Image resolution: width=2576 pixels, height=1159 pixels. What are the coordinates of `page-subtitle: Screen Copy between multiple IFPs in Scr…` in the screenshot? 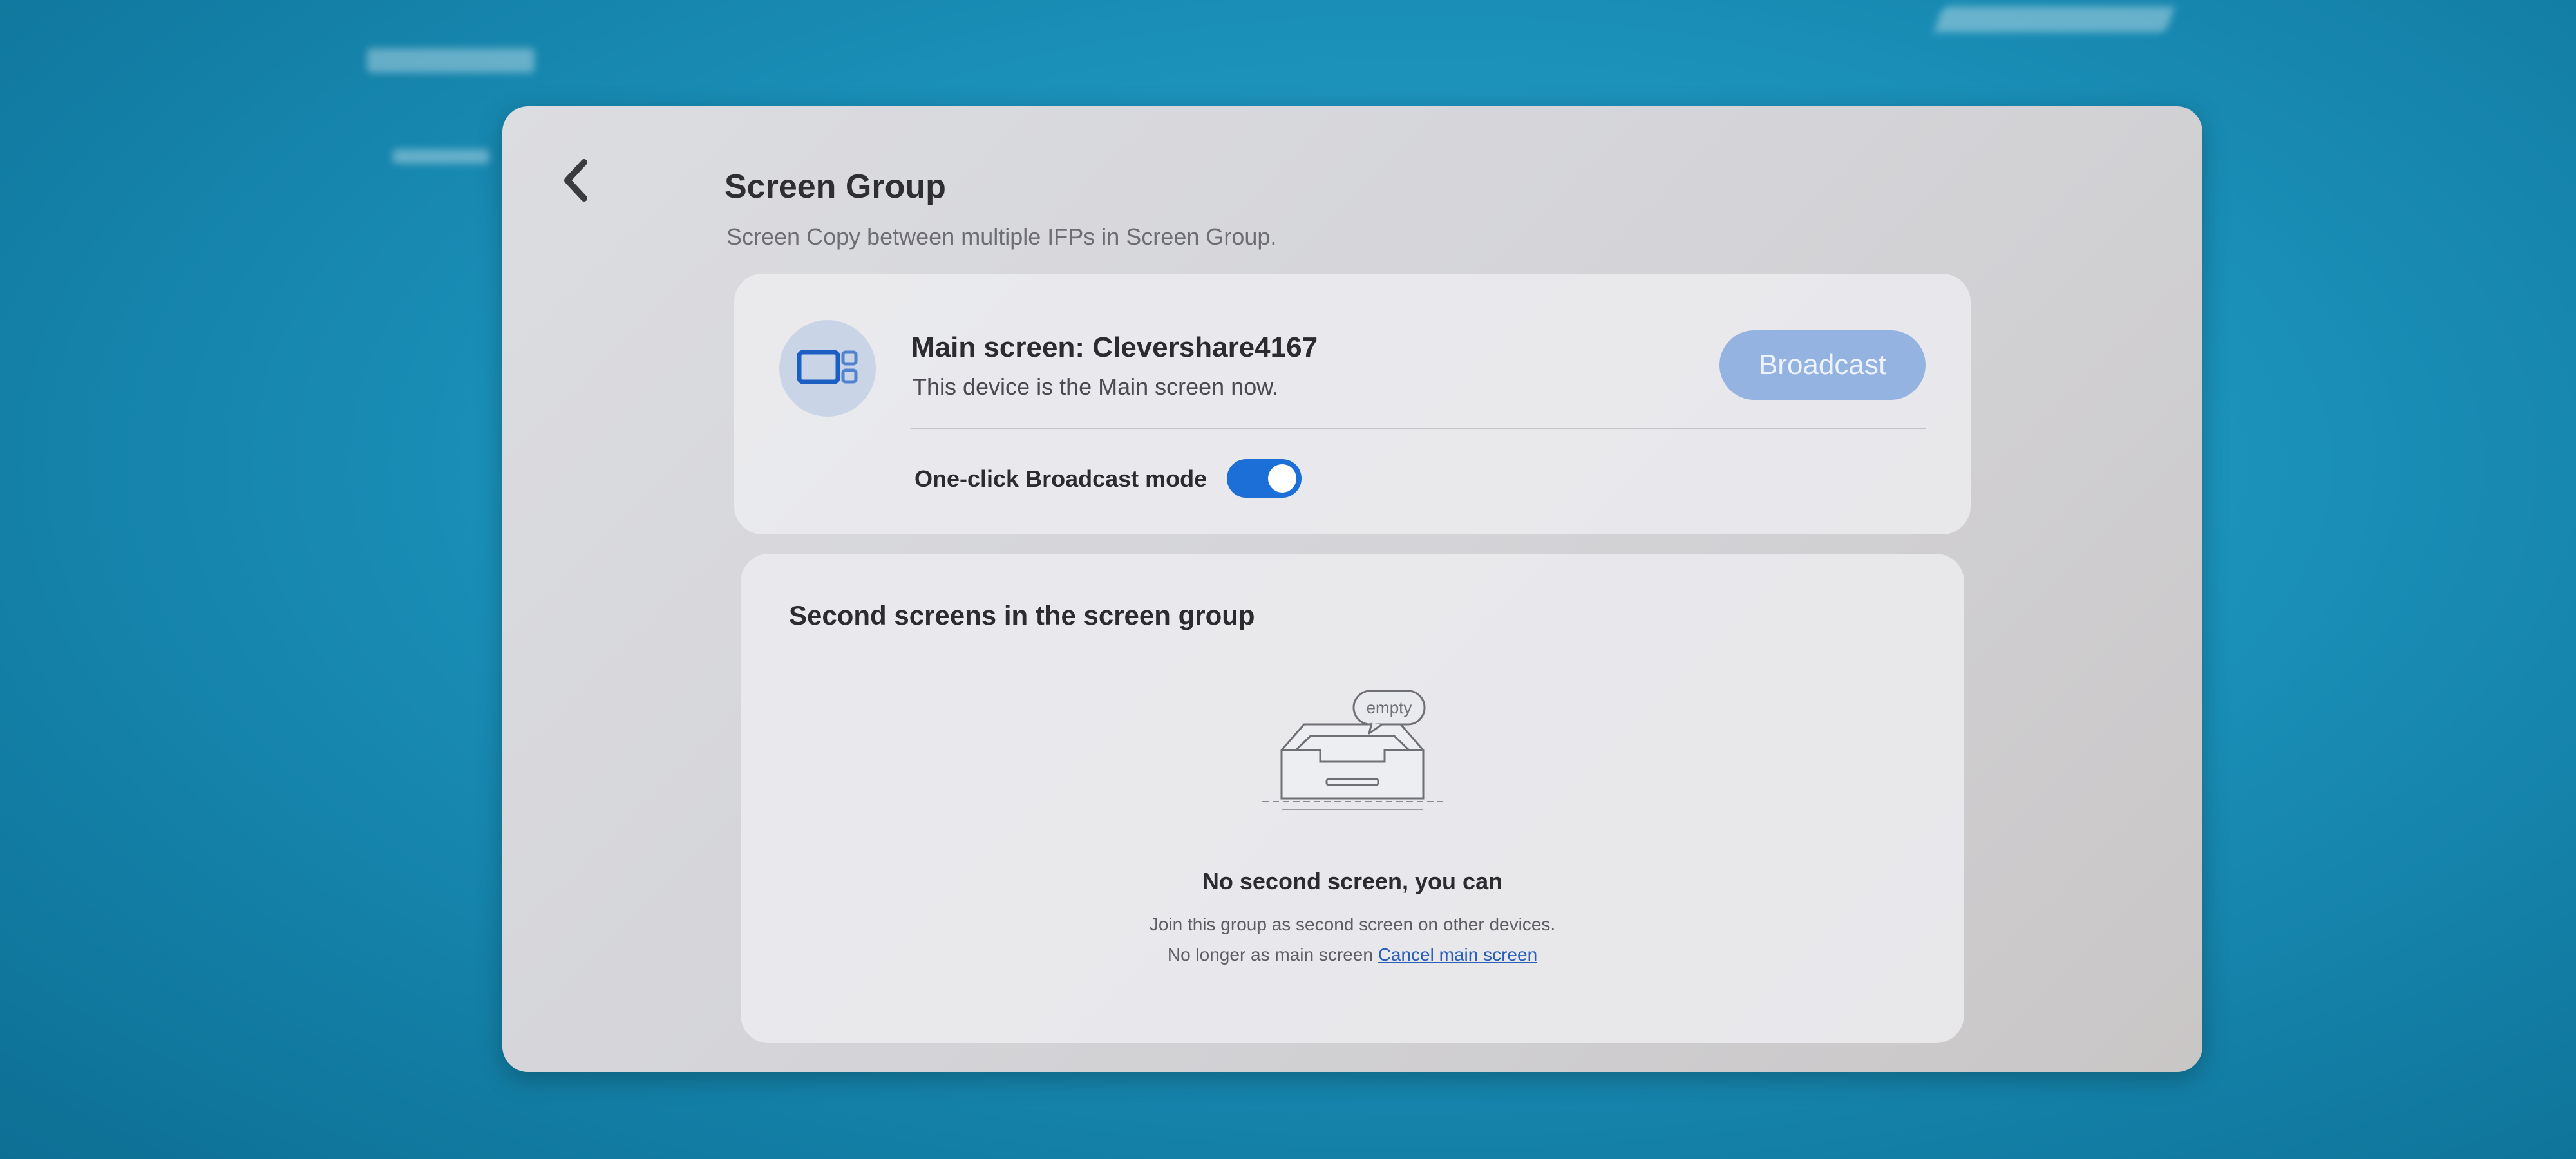 It's located at (1002, 236).